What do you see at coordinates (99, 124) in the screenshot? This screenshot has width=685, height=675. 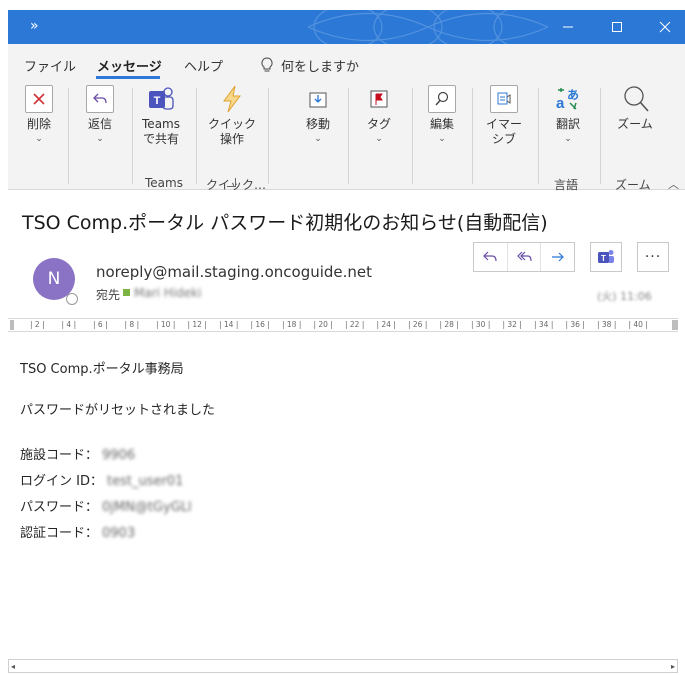 I see `reply-label: 返信` at bounding box center [99, 124].